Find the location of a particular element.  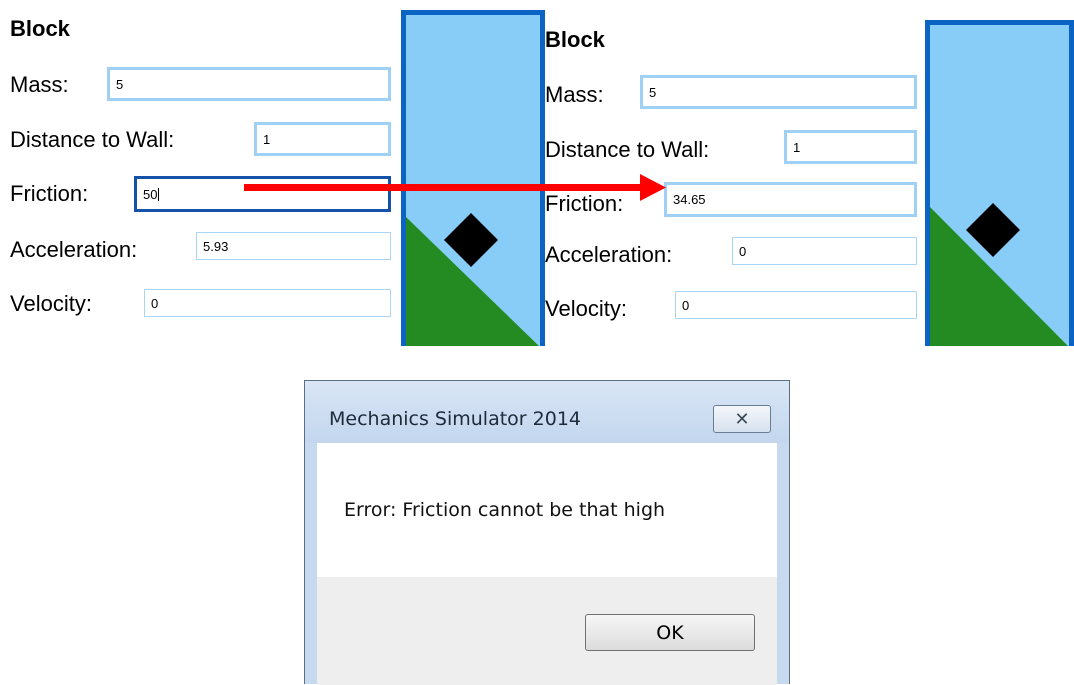

error-message: Error: Friction cannot be that high is located at coordinates (505, 510).